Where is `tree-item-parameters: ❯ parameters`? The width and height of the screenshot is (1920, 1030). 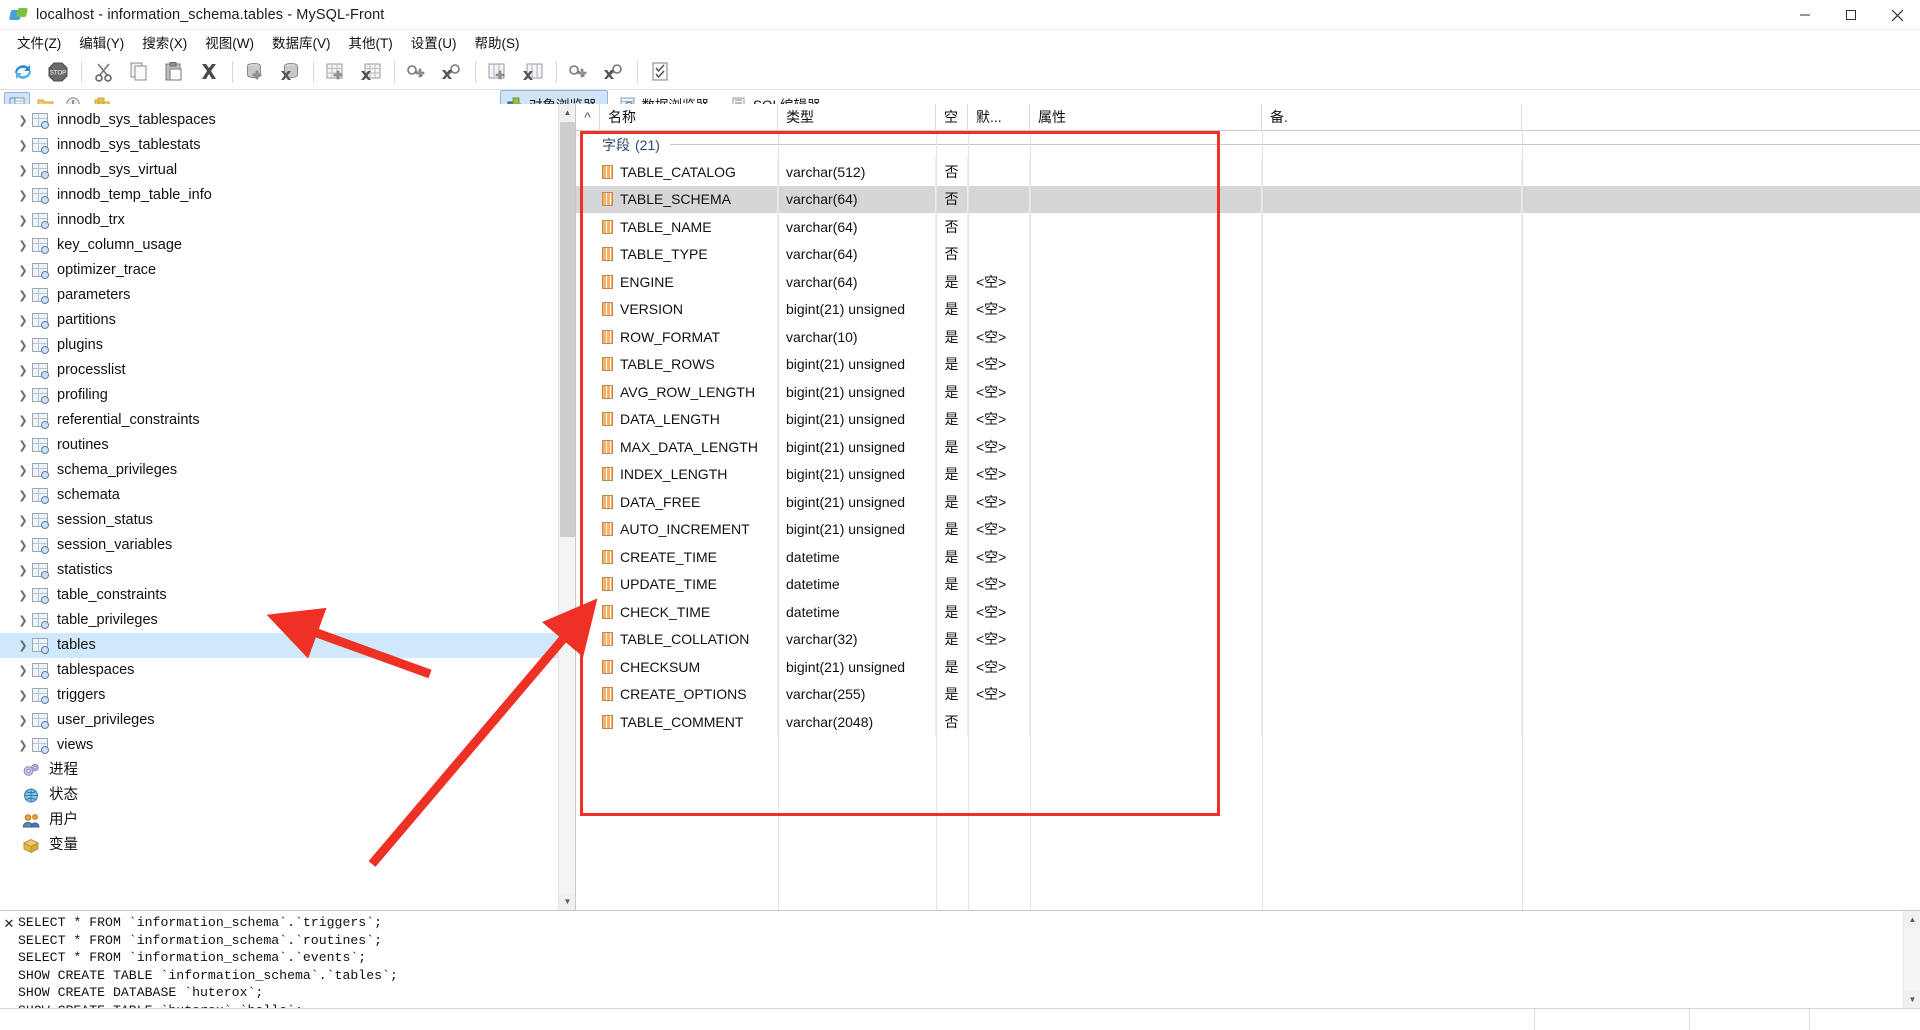
tree-item-parameters: ❯ parameters is located at coordinates (287, 295).